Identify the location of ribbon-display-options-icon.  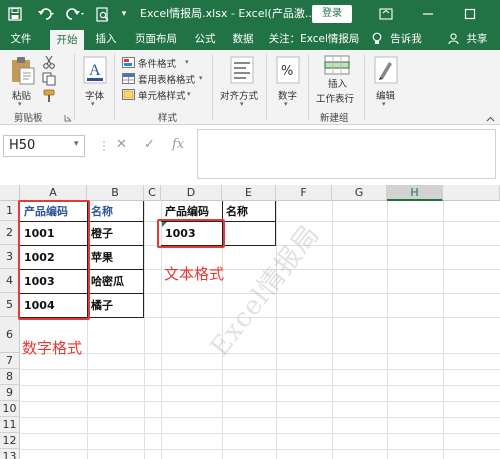
(386, 14).